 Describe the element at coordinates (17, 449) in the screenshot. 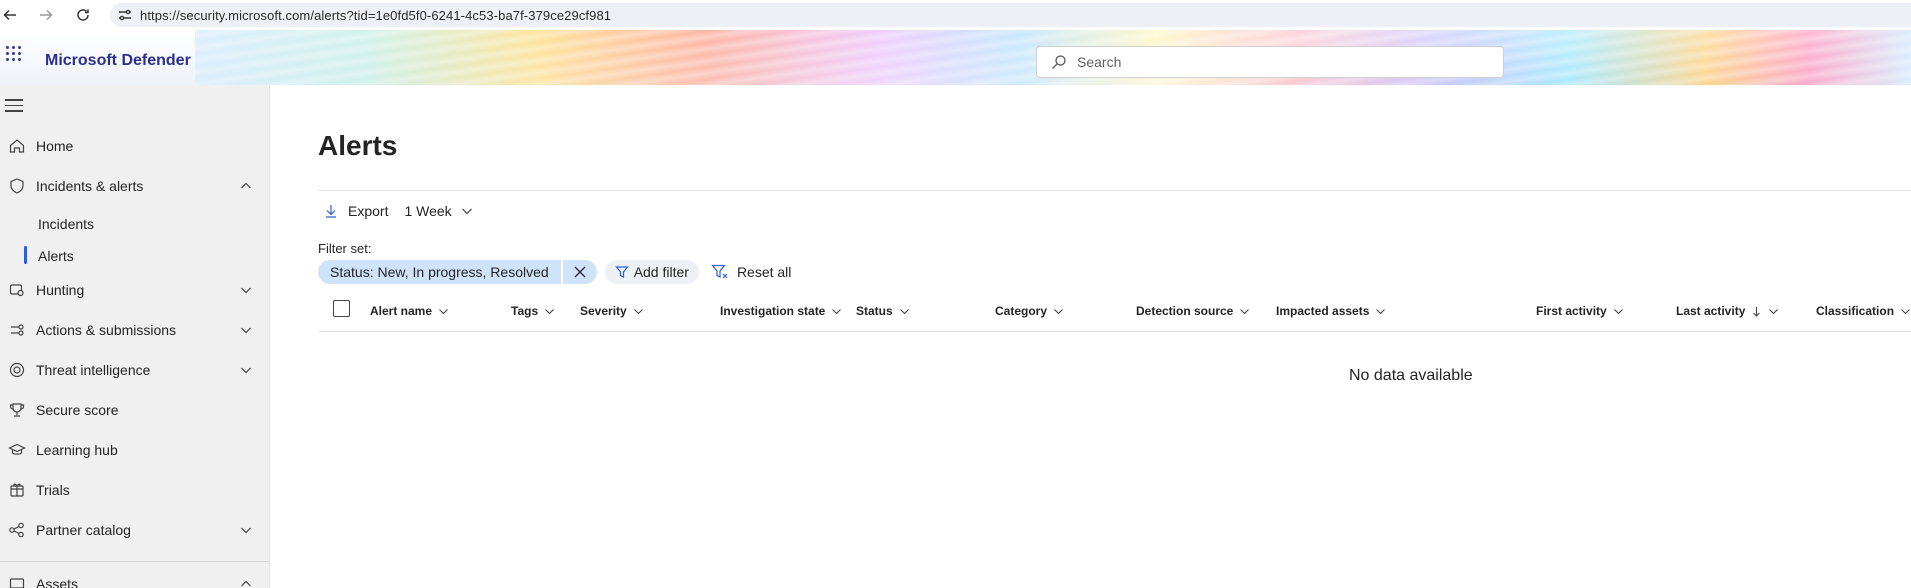

I see `learning-icon` at that location.